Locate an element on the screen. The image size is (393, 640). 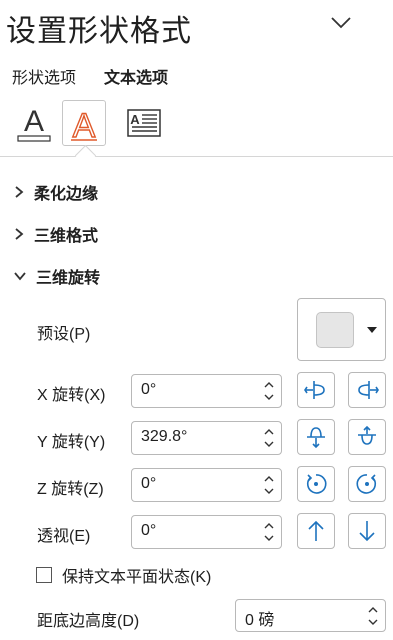
text-effects-tab: A is located at coordinates (84, 123).